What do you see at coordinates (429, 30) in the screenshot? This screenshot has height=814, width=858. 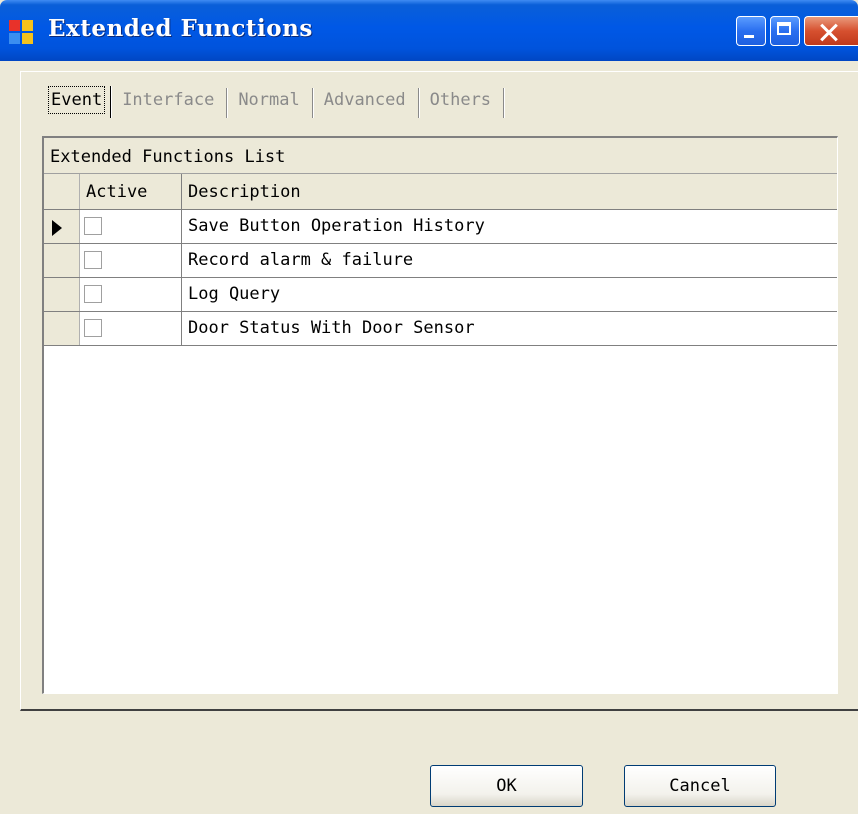 I see `title-bar: Extended Functions` at bounding box center [429, 30].